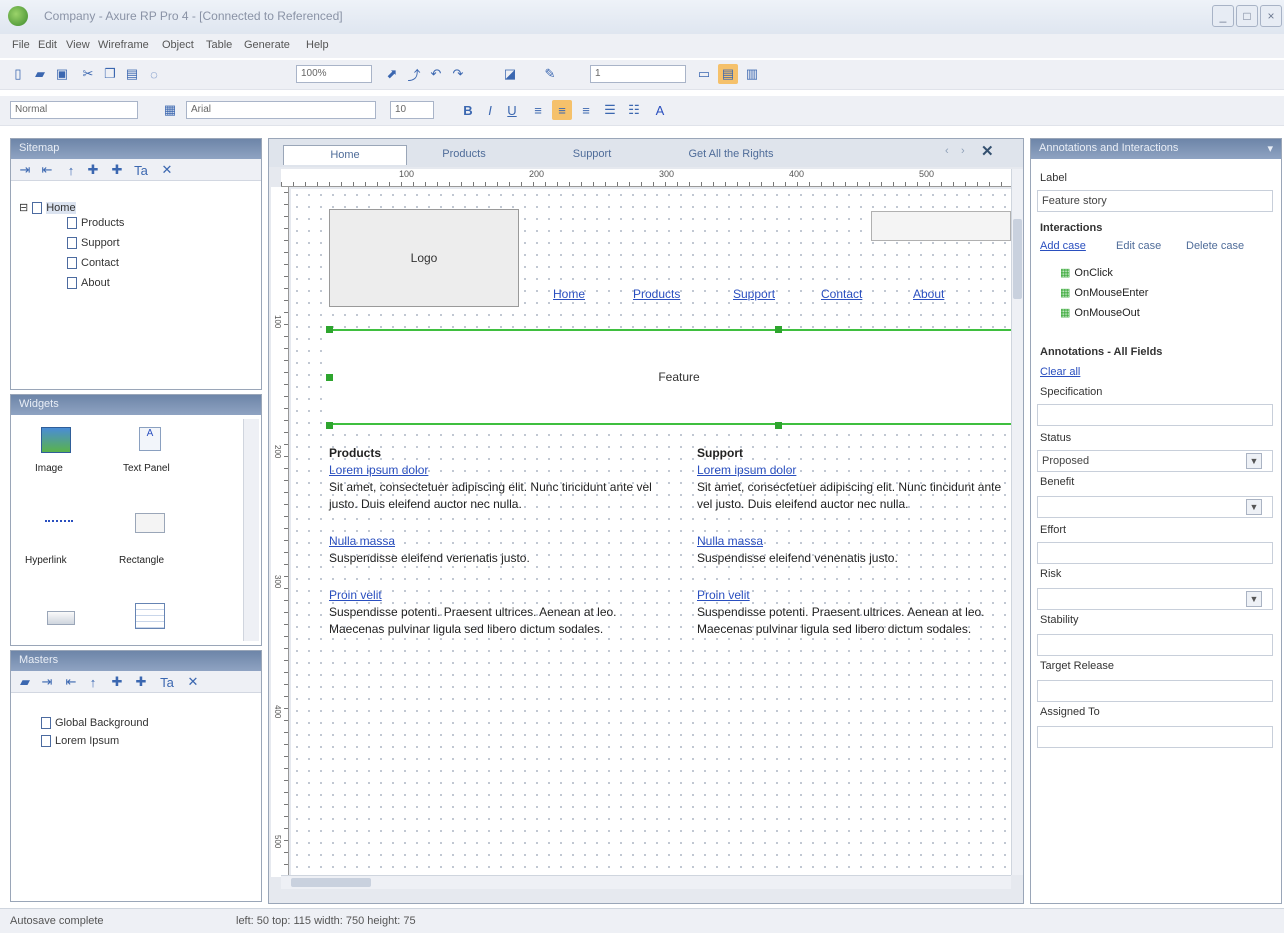 Image resolution: width=1284 pixels, height=933 pixels. Describe the element at coordinates (1060, 372) in the screenshot. I see `clear-all-link: Clear all` at that location.